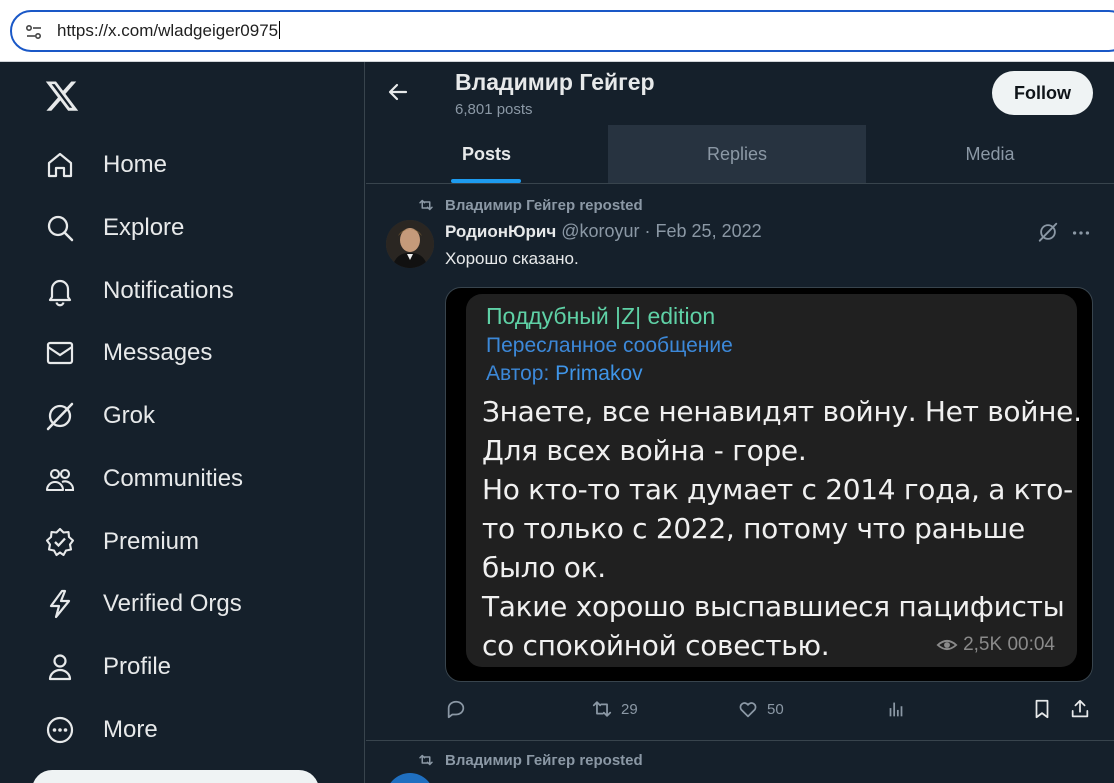 The width and height of the screenshot is (1114, 783). I want to click on share-icon, so click(1080, 708).